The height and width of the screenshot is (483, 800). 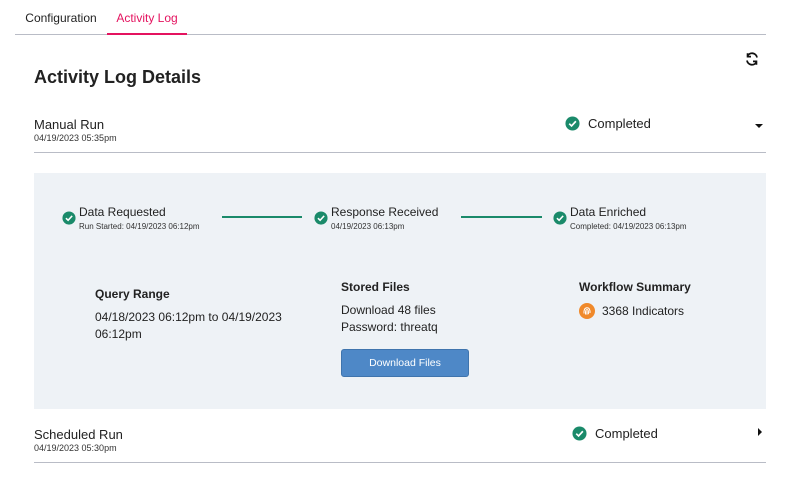 I want to click on run-date: 04/19/2023 05:30pm, so click(x=75, y=448).